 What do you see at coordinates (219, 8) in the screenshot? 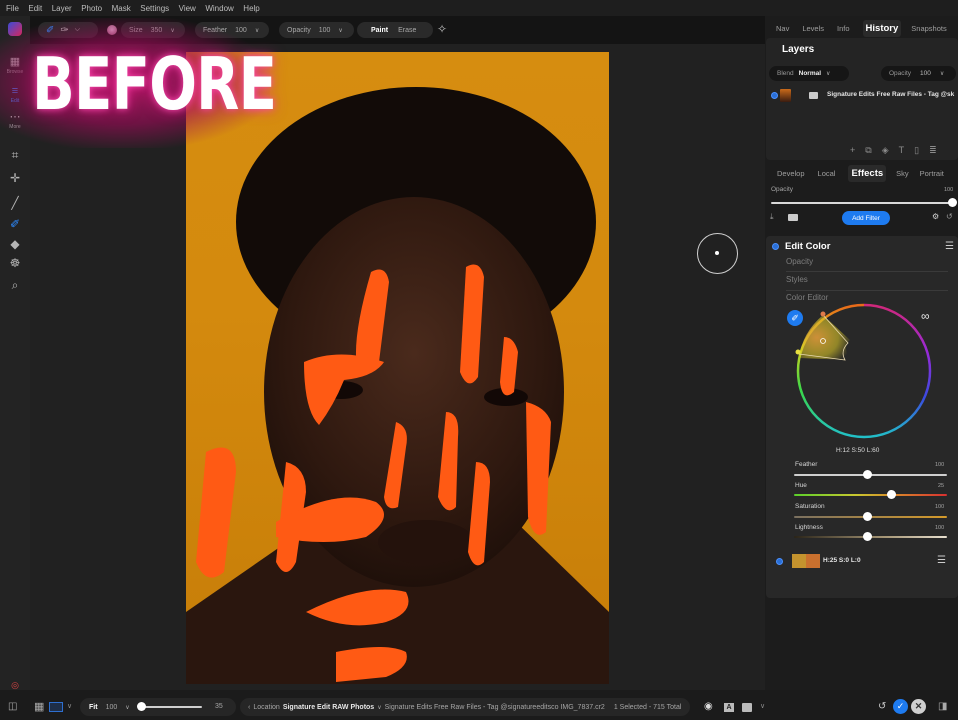
I see `menu-window: Window` at bounding box center [219, 8].